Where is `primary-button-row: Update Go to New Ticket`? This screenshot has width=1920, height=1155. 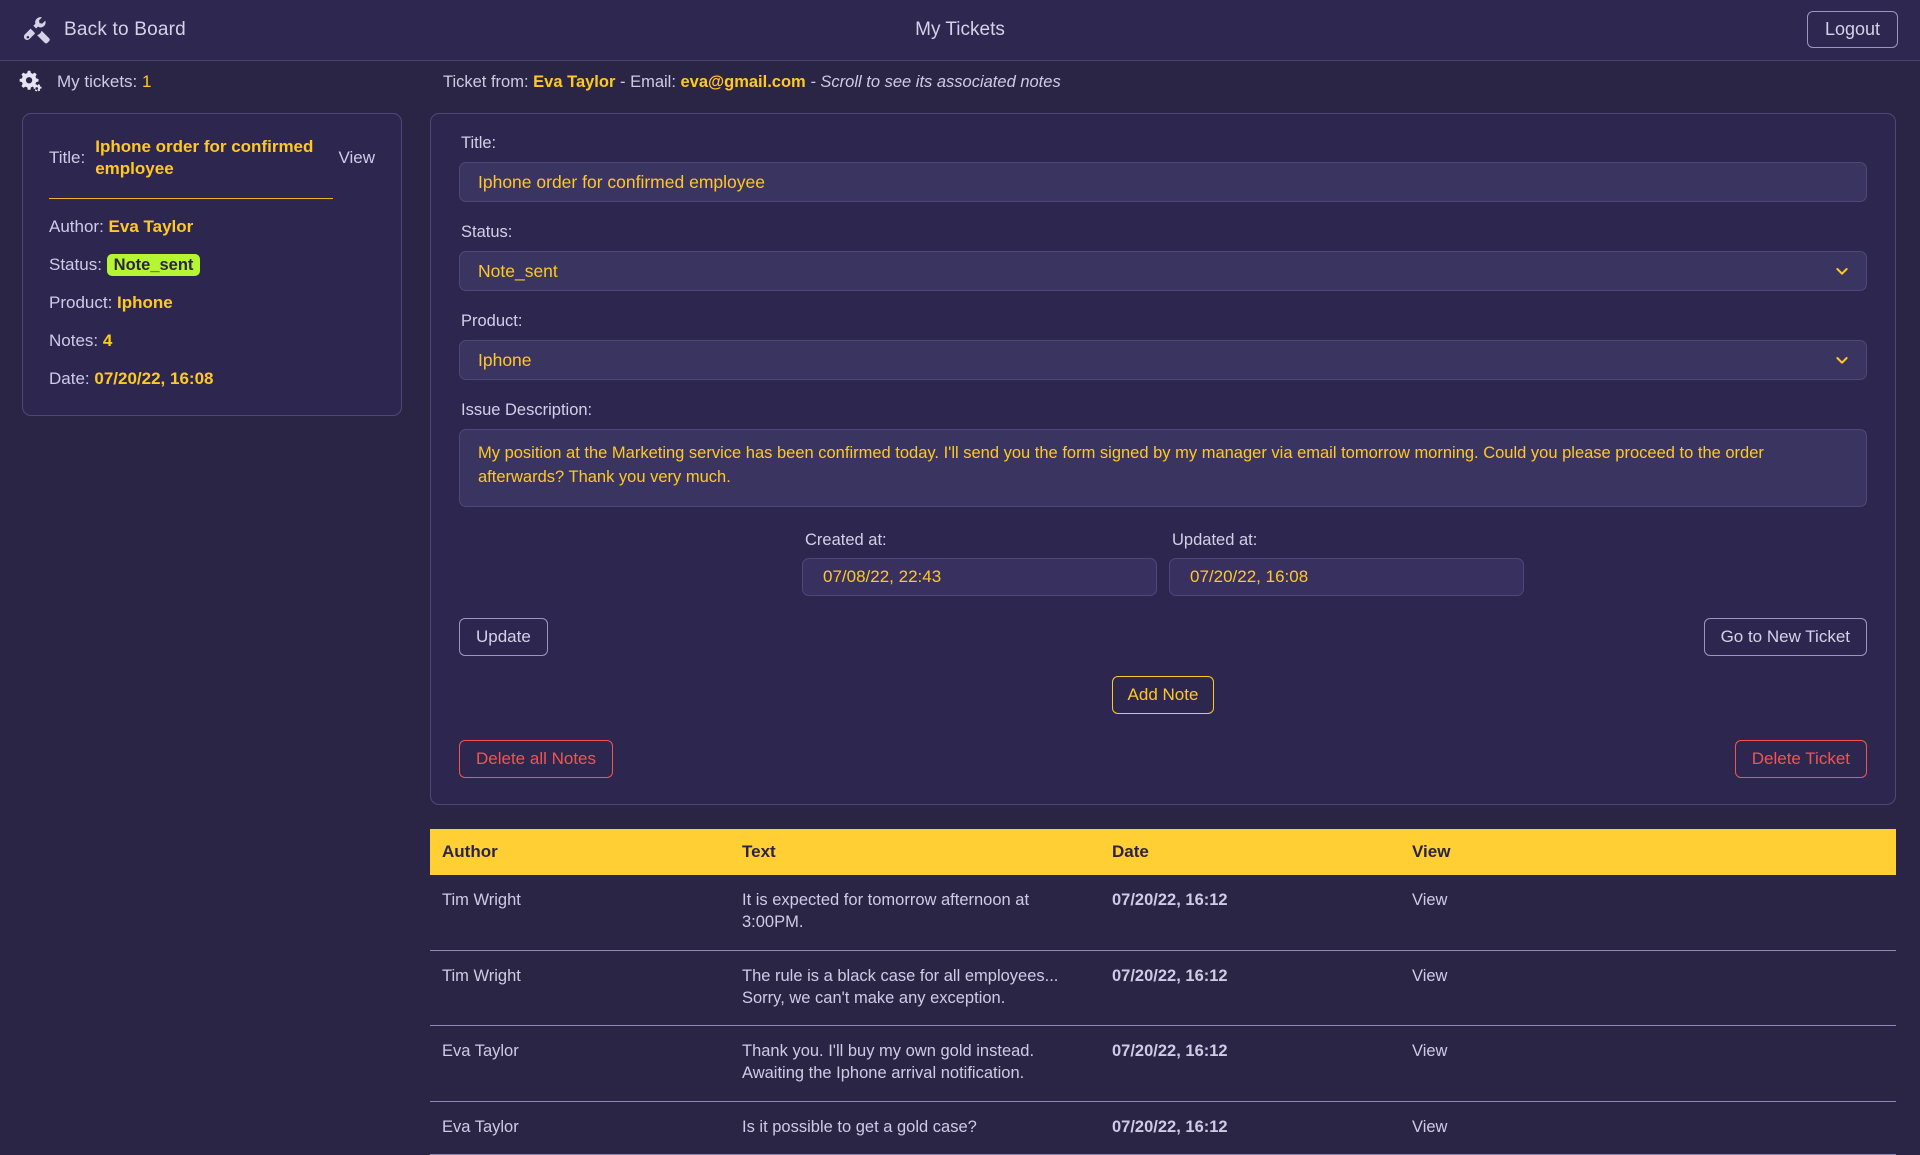
primary-button-row: Update Go to New Ticket is located at coordinates (1163, 637).